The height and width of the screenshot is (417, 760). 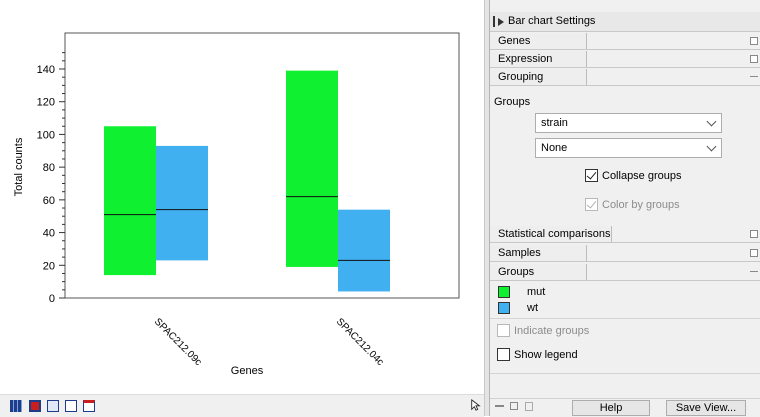 What do you see at coordinates (53, 406) in the screenshot?
I see `history-view-icon` at bounding box center [53, 406].